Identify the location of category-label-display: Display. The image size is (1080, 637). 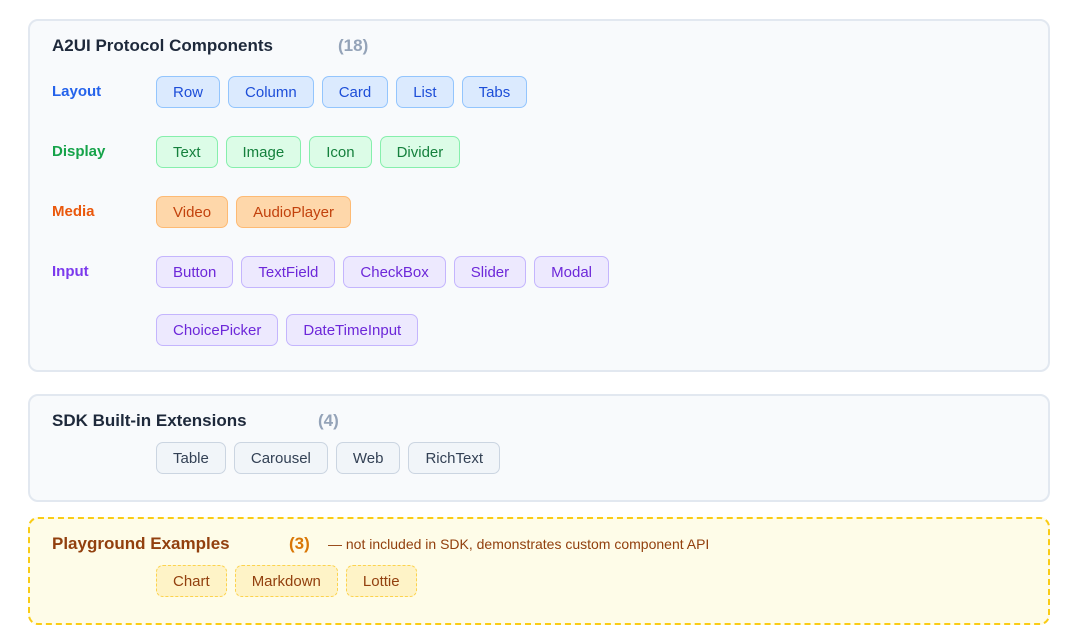
(79, 151).